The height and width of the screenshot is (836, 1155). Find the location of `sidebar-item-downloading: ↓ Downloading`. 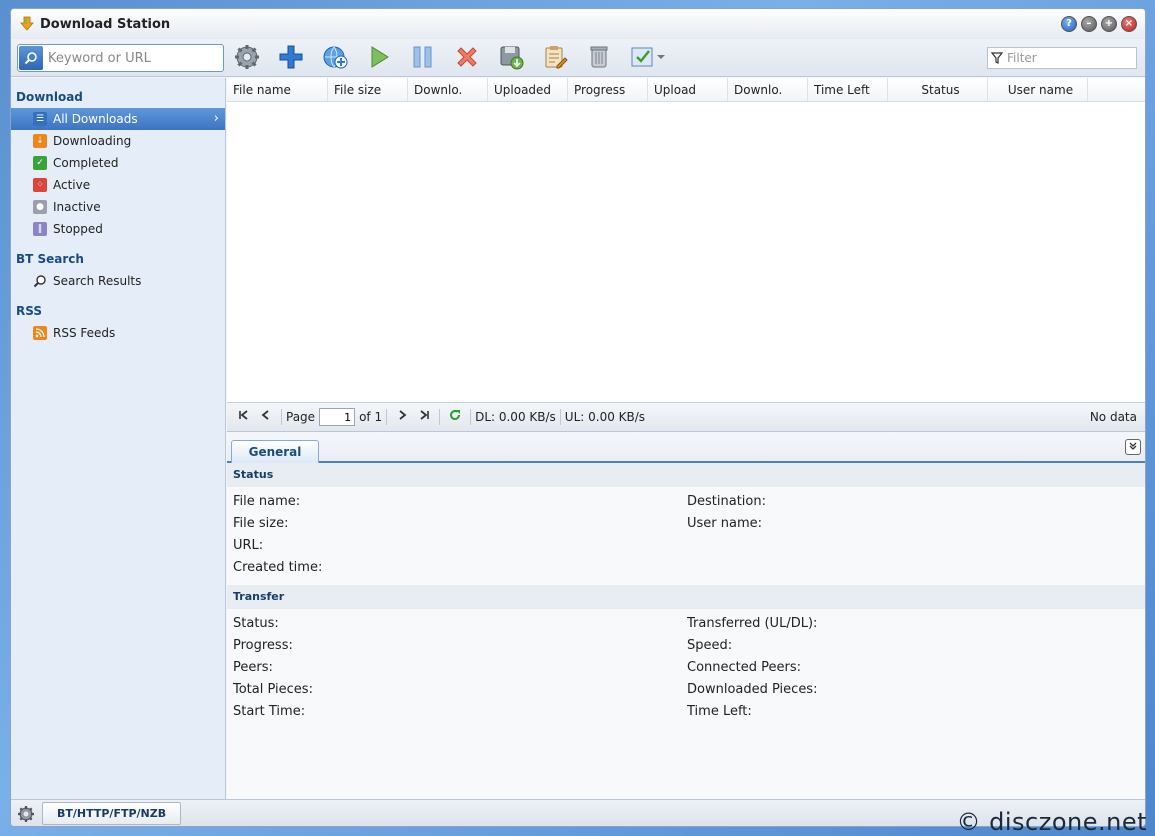

sidebar-item-downloading: ↓ Downloading is located at coordinates (118, 141).